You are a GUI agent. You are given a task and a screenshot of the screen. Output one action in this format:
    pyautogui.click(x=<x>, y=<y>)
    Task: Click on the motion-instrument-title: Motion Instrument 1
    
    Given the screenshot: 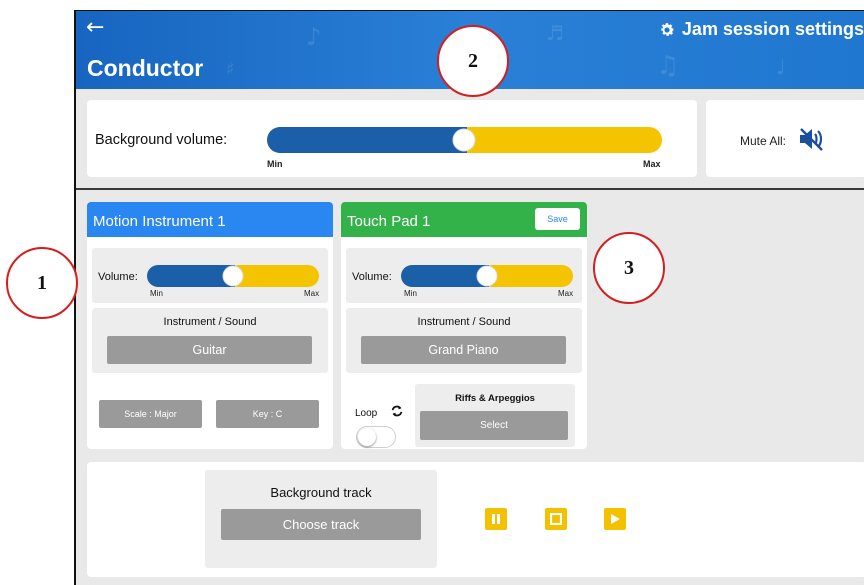 What is the action you would take?
    pyautogui.click(x=210, y=219)
    